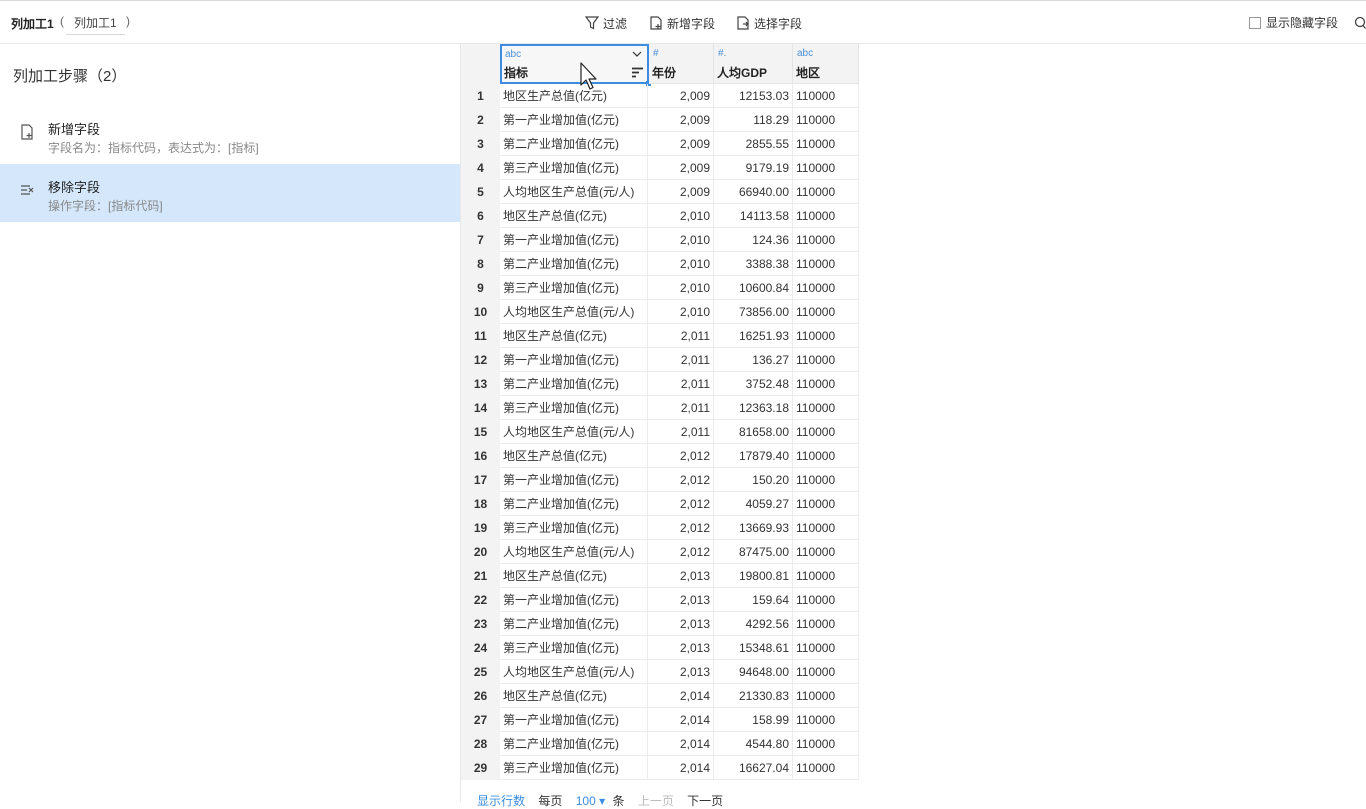 The image size is (1366, 809). What do you see at coordinates (660, 720) in the screenshot?
I see `table-row: 27 第一产业增加值(亿元) 2,014 158.99 110000` at bounding box center [660, 720].